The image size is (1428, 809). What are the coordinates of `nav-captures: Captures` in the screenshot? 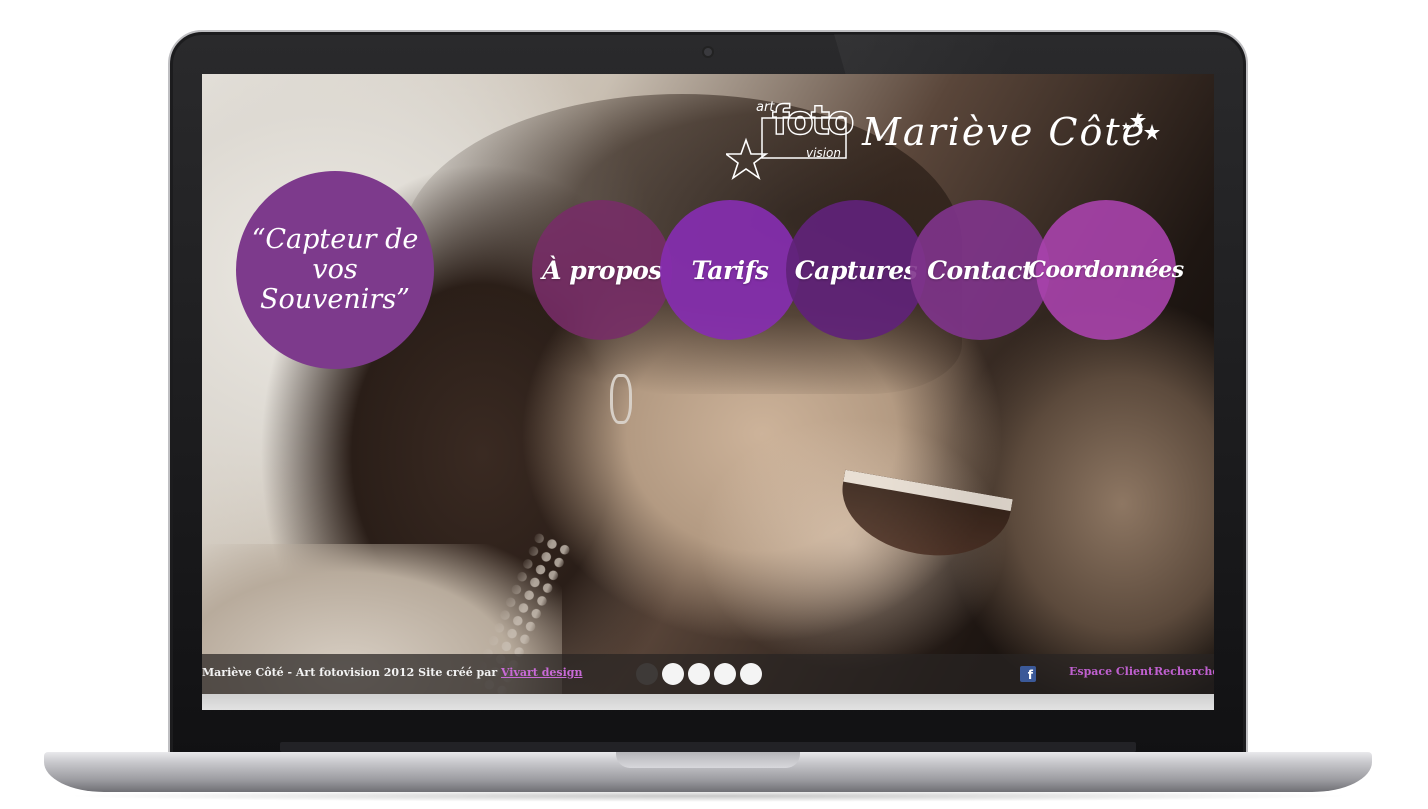 It's located at (856, 270).